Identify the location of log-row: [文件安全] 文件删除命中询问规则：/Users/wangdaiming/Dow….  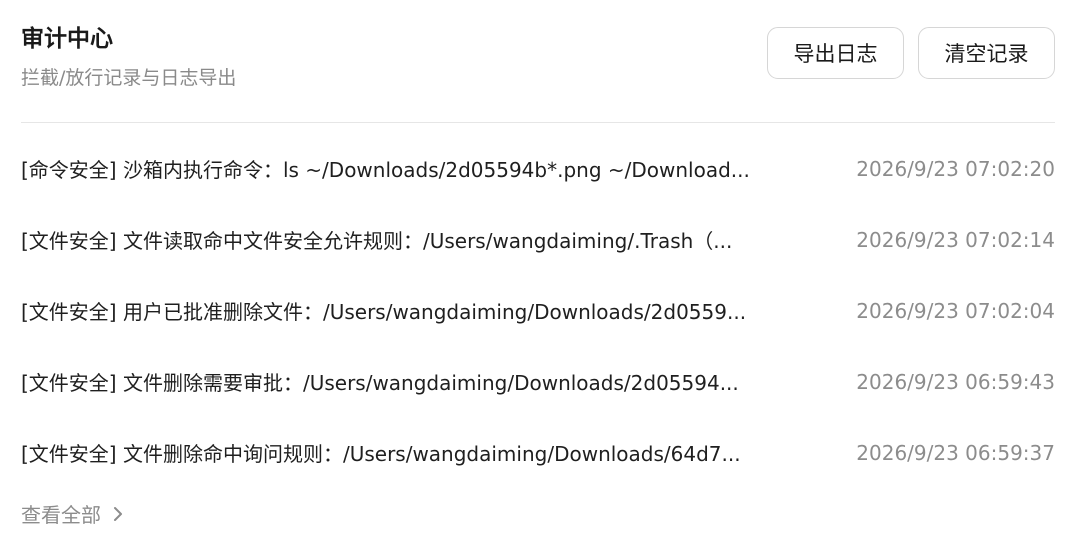
(538, 452).